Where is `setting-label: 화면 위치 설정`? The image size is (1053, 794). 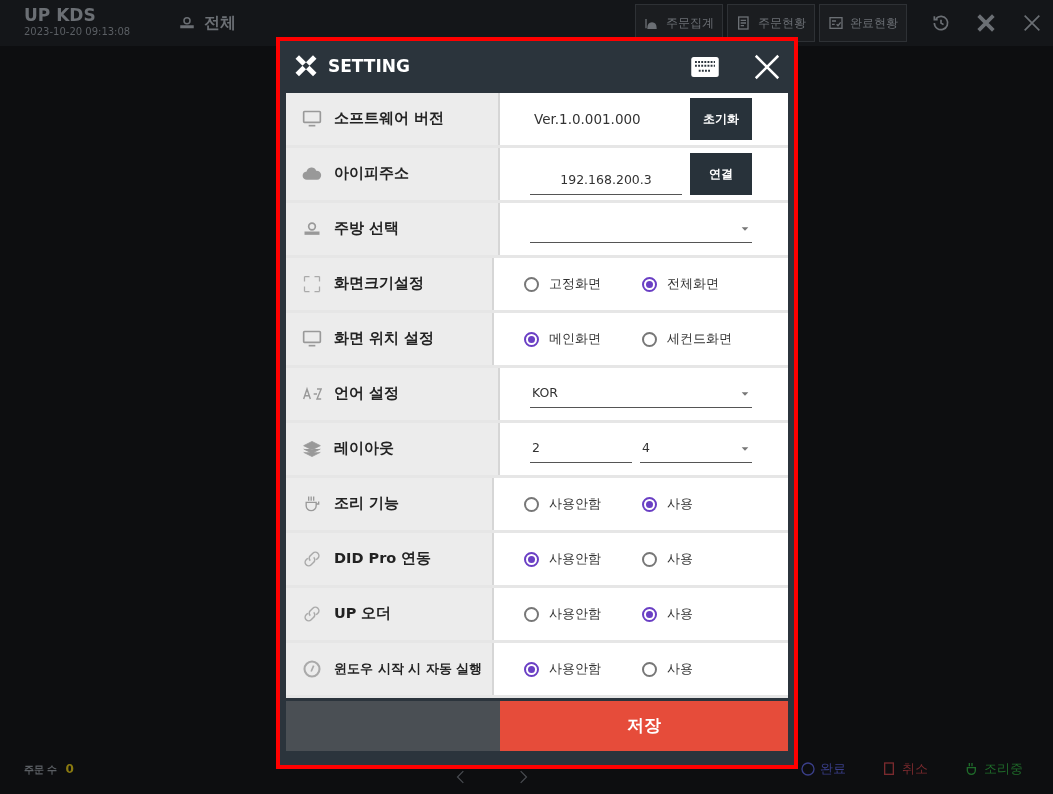 setting-label: 화면 위치 설정 is located at coordinates (384, 339).